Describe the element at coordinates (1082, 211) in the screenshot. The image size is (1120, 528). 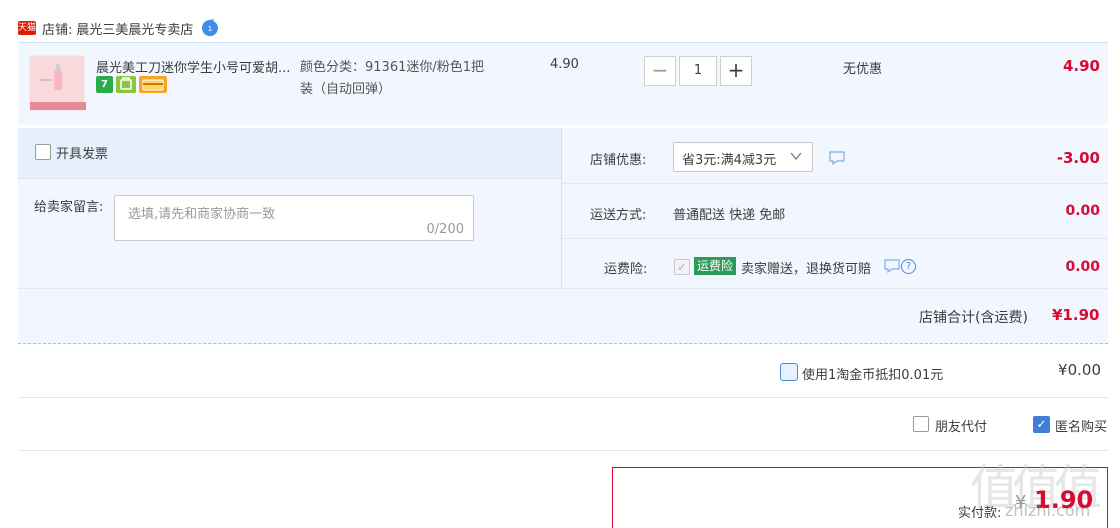
I see `shipping-amount: 0.00` at that location.